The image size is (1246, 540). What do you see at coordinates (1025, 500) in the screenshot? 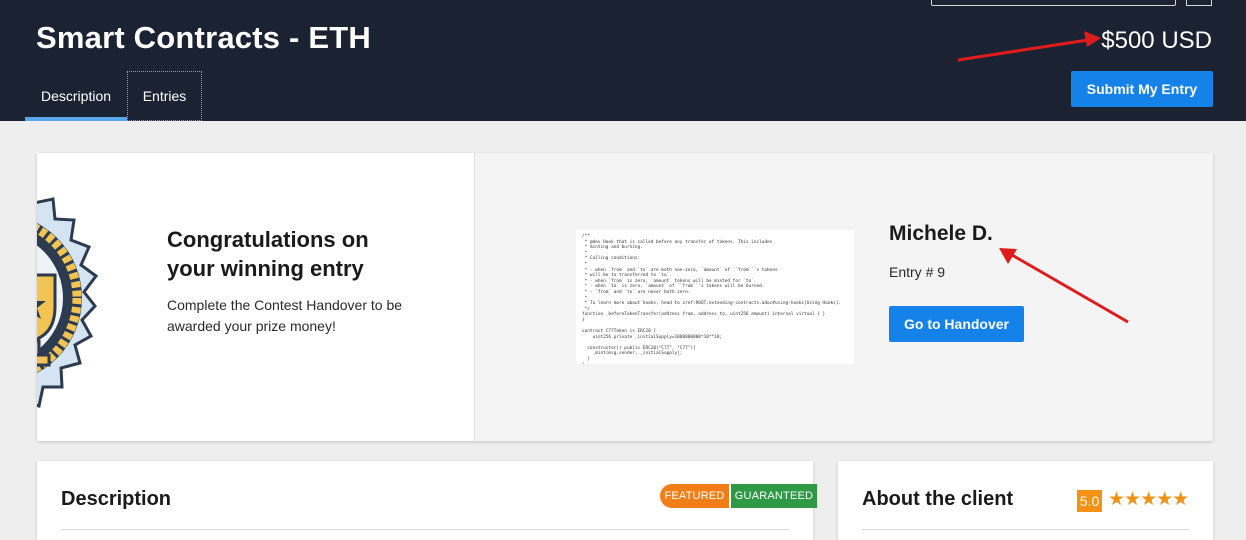
I see `client-card: About the client 5.0 ★★★★★` at bounding box center [1025, 500].